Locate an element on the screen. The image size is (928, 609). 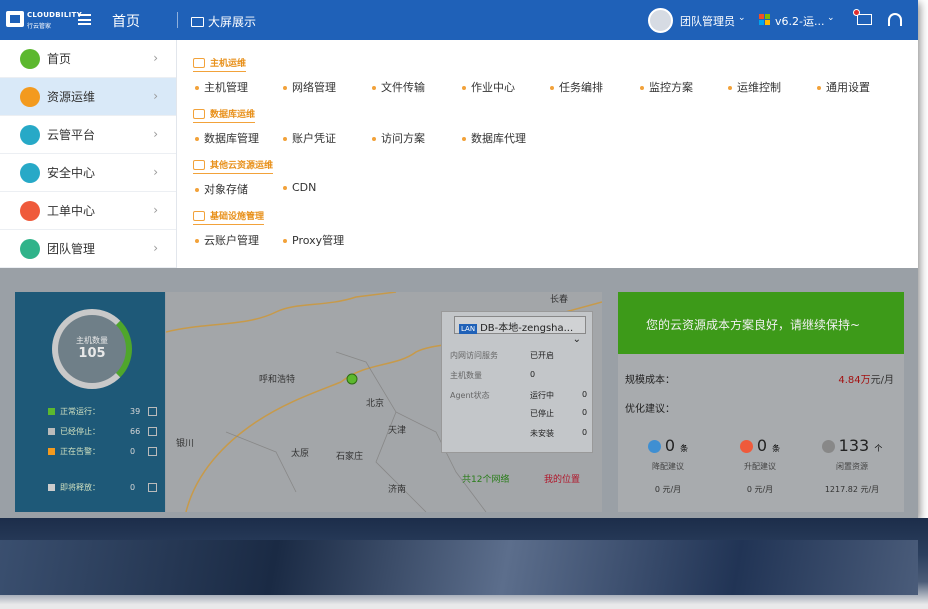
sidebar-item-label: 首页 is located at coordinates (59, 59).